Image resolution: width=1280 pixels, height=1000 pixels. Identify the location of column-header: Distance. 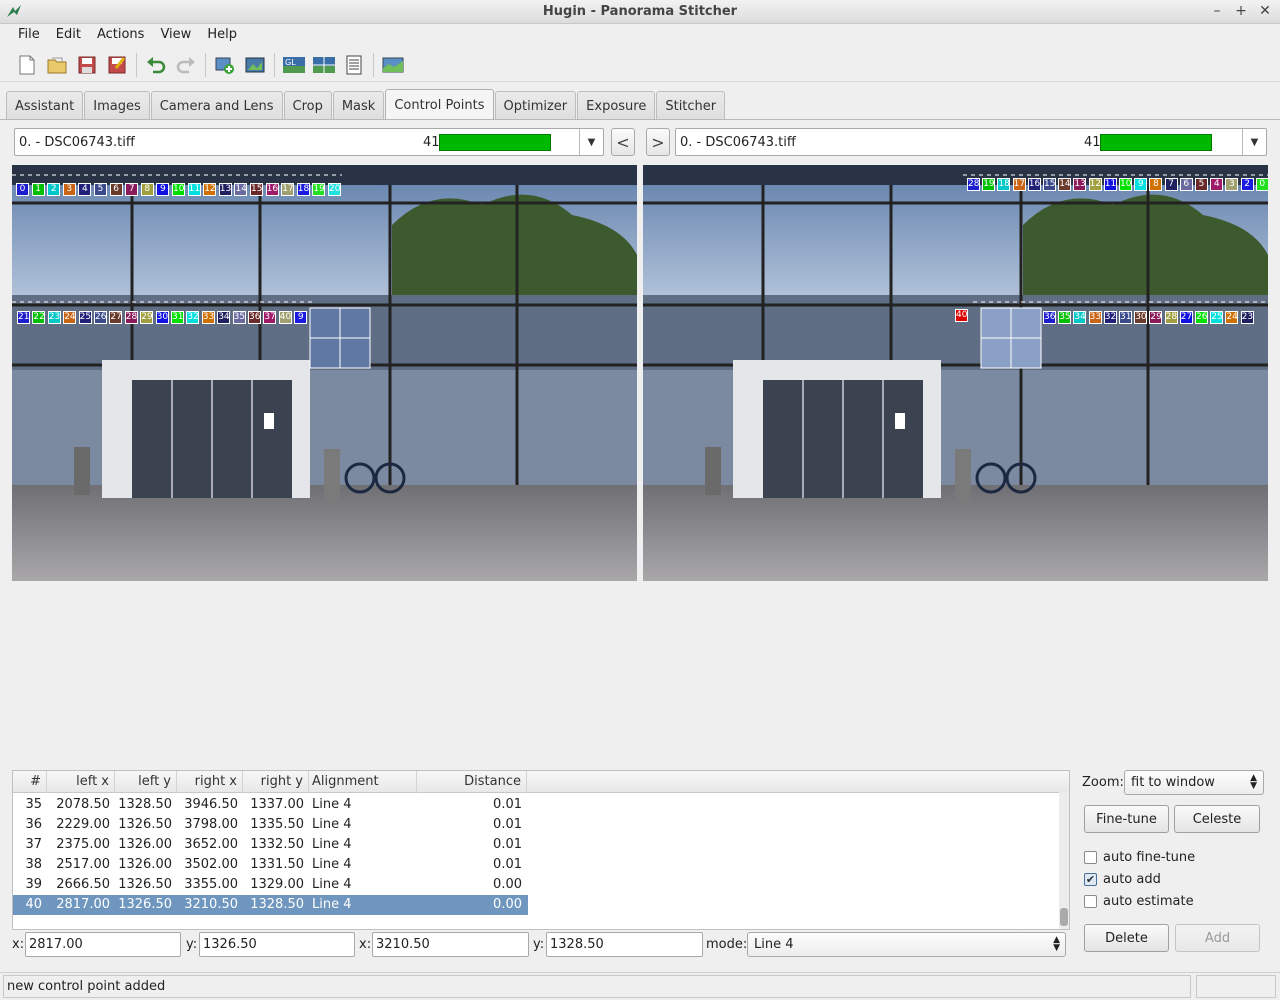
(472, 782).